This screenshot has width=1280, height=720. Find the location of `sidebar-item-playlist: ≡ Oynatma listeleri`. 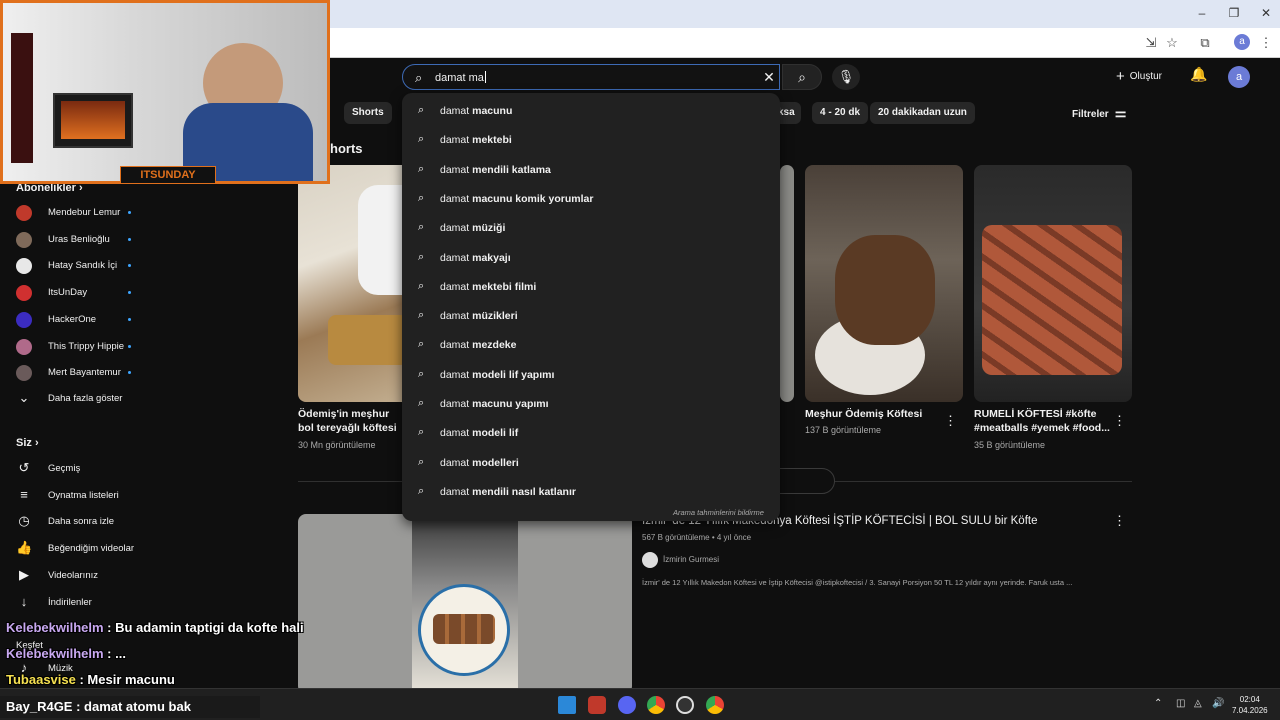

sidebar-item-playlist: ≡ Oynatma listeleri is located at coordinates (77, 496).